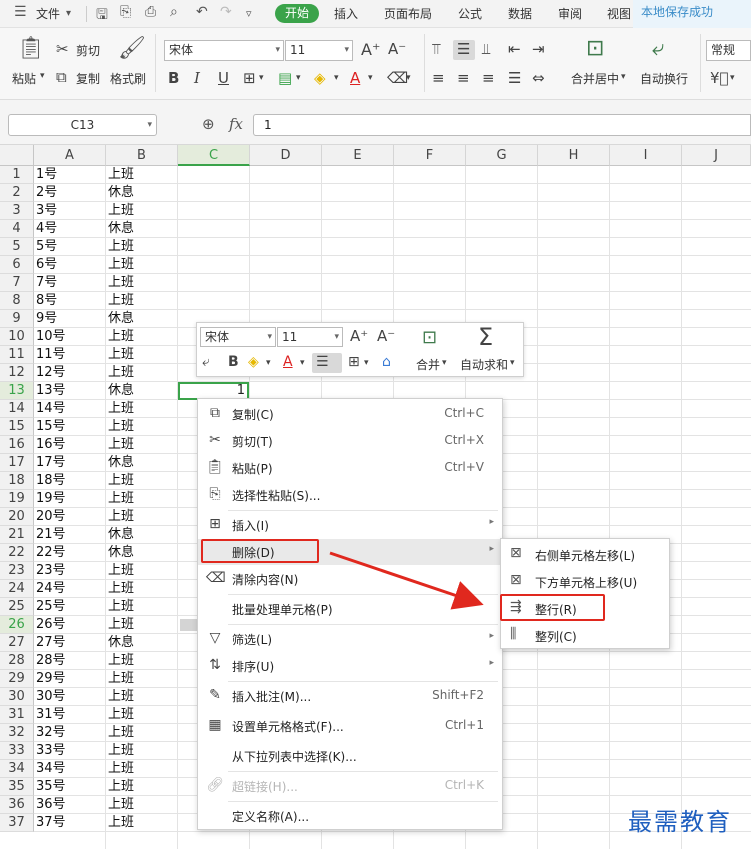 The width and height of the screenshot is (751, 849). What do you see at coordinates (70, 373) in the screenshot?
I see `cell-a: 12号` at bounding box center [70, 373].